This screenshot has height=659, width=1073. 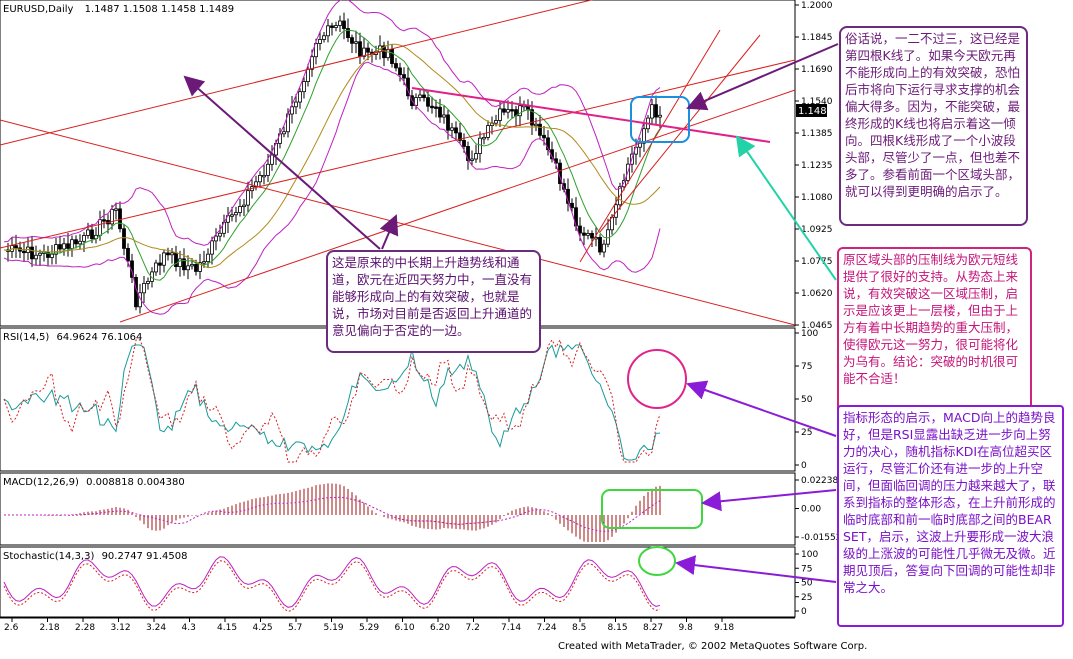 What do you see at coordinates (295, 628) in the screenshot?
I see `x-tick-label: 5.7` at bounding box center [295, 628].